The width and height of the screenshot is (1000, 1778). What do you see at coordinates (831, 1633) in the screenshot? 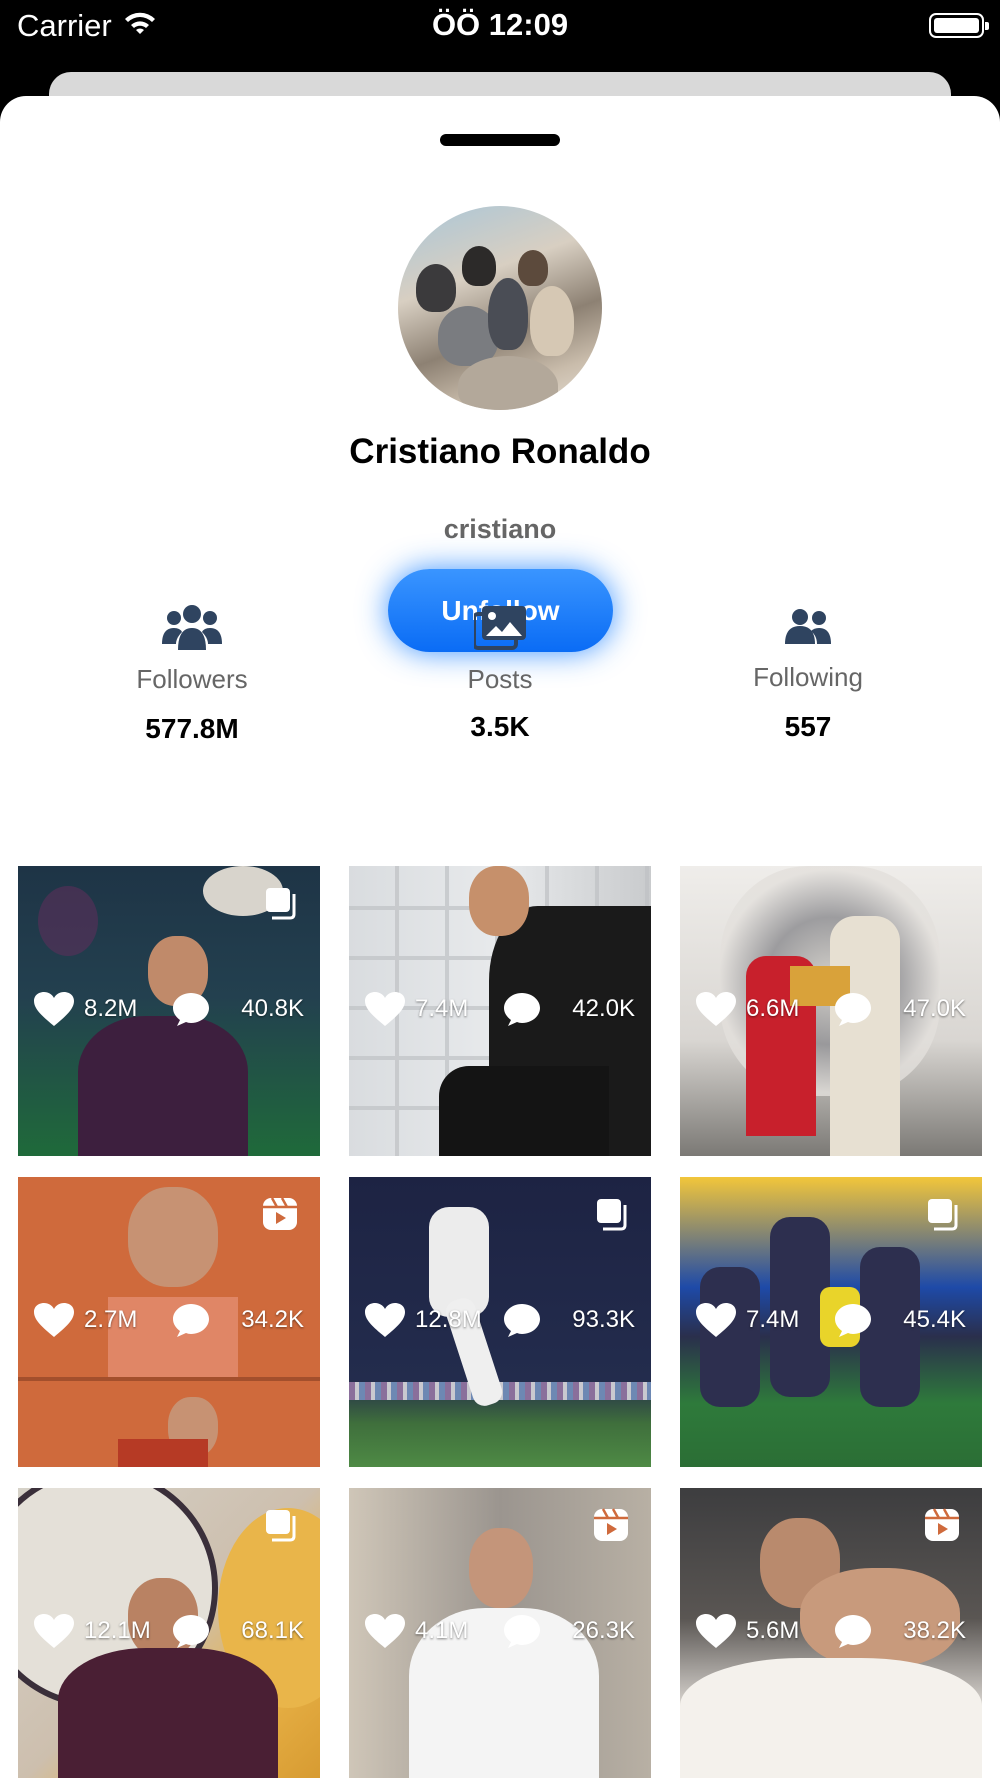
I see `post-tile: 5.6M 38.2K` at bounding box center [831, 1633].